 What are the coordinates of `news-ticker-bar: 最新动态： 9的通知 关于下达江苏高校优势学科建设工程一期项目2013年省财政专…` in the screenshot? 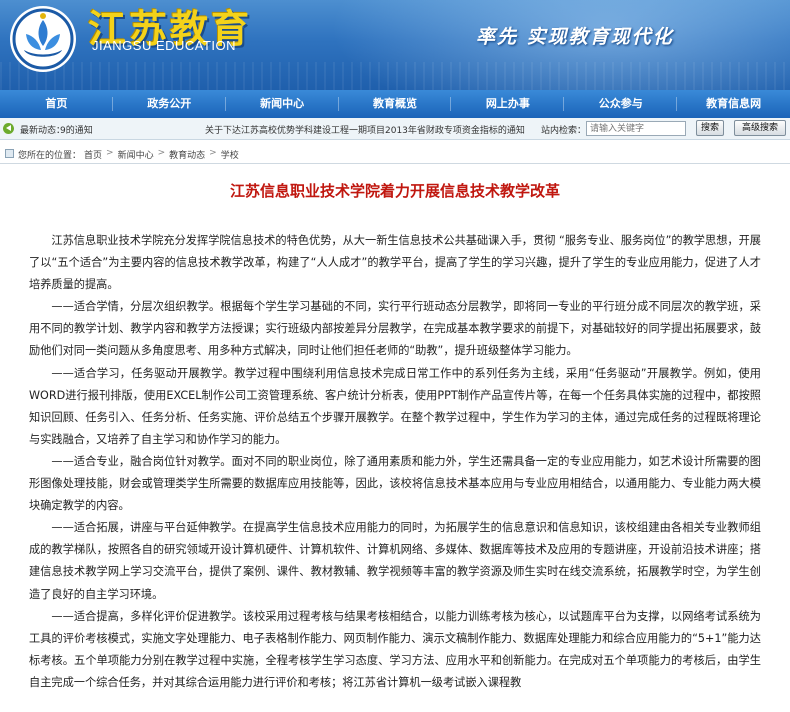 It's located at (395, 129).